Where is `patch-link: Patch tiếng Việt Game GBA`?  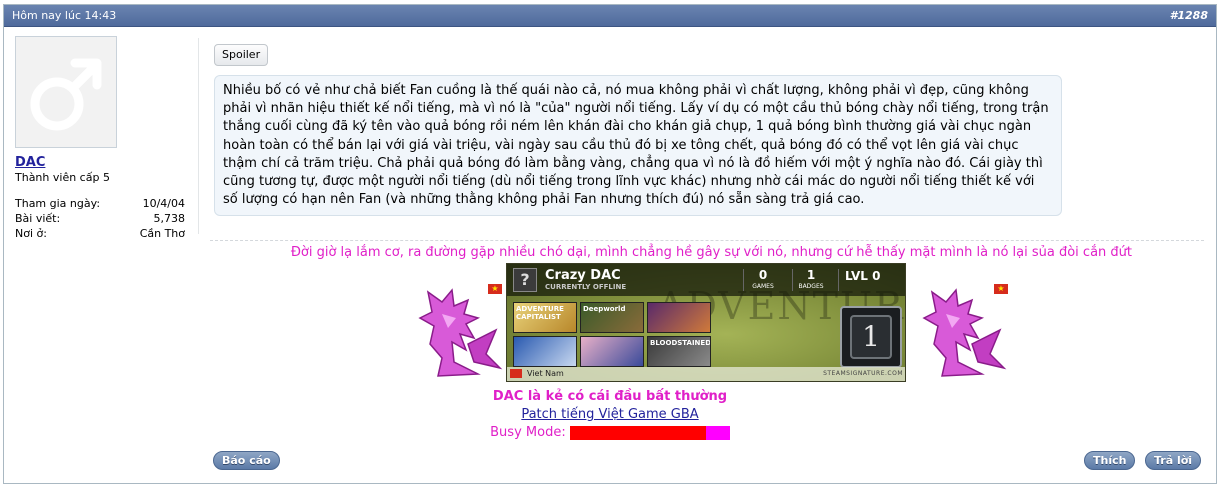
patch-link: Patch tiếng Việt Game GBA is located at coordinates (609, 414).